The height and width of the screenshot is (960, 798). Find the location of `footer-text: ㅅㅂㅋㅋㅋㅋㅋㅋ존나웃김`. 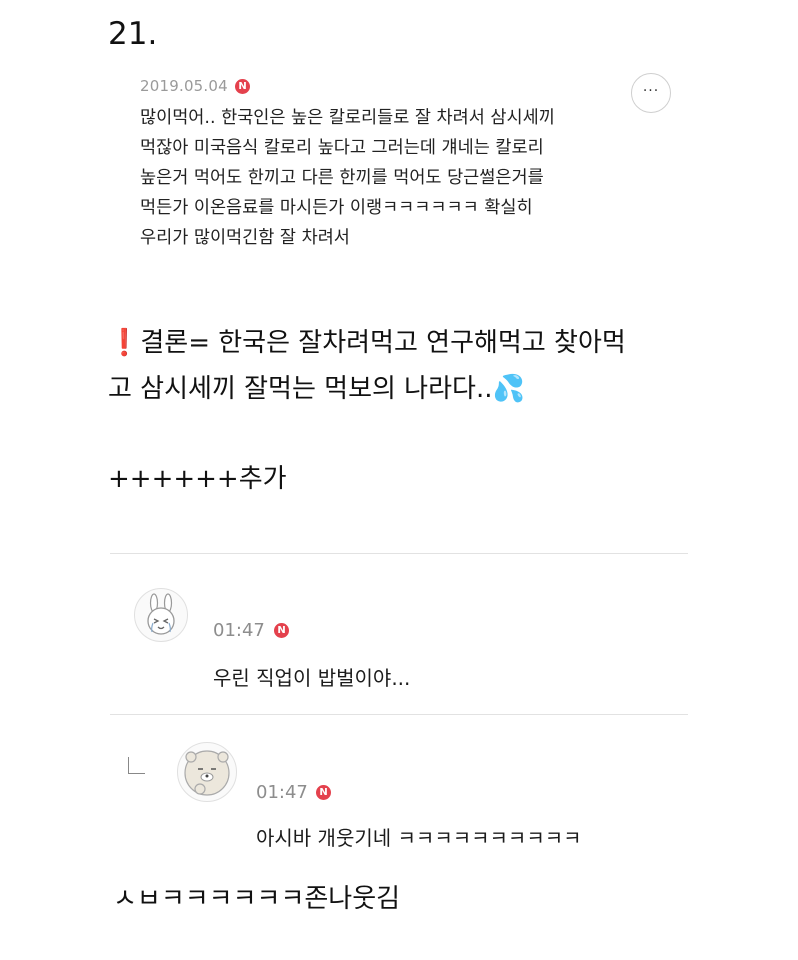

footer-text: ㅅㅂㅋㅋㅋㅋㅋㅋ존나웃김 is located at coordinates (257, 899).